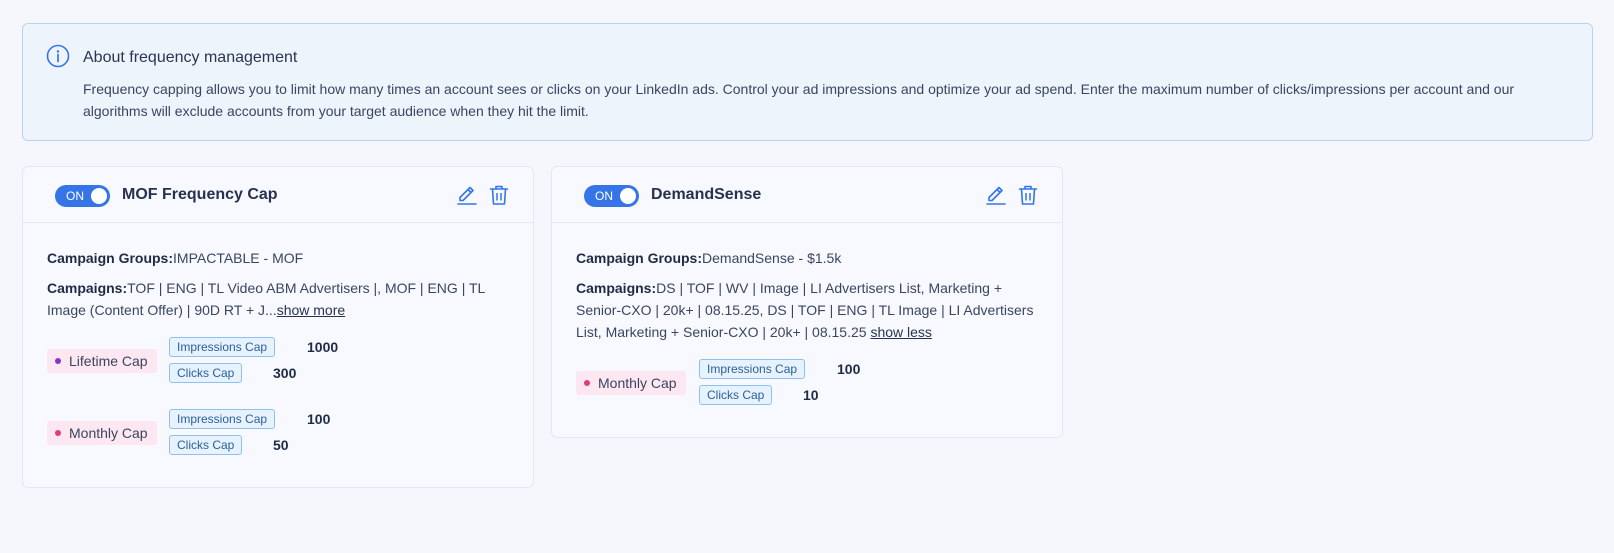  I want to click on card-header: ON DemandSense, so click(807, 195).